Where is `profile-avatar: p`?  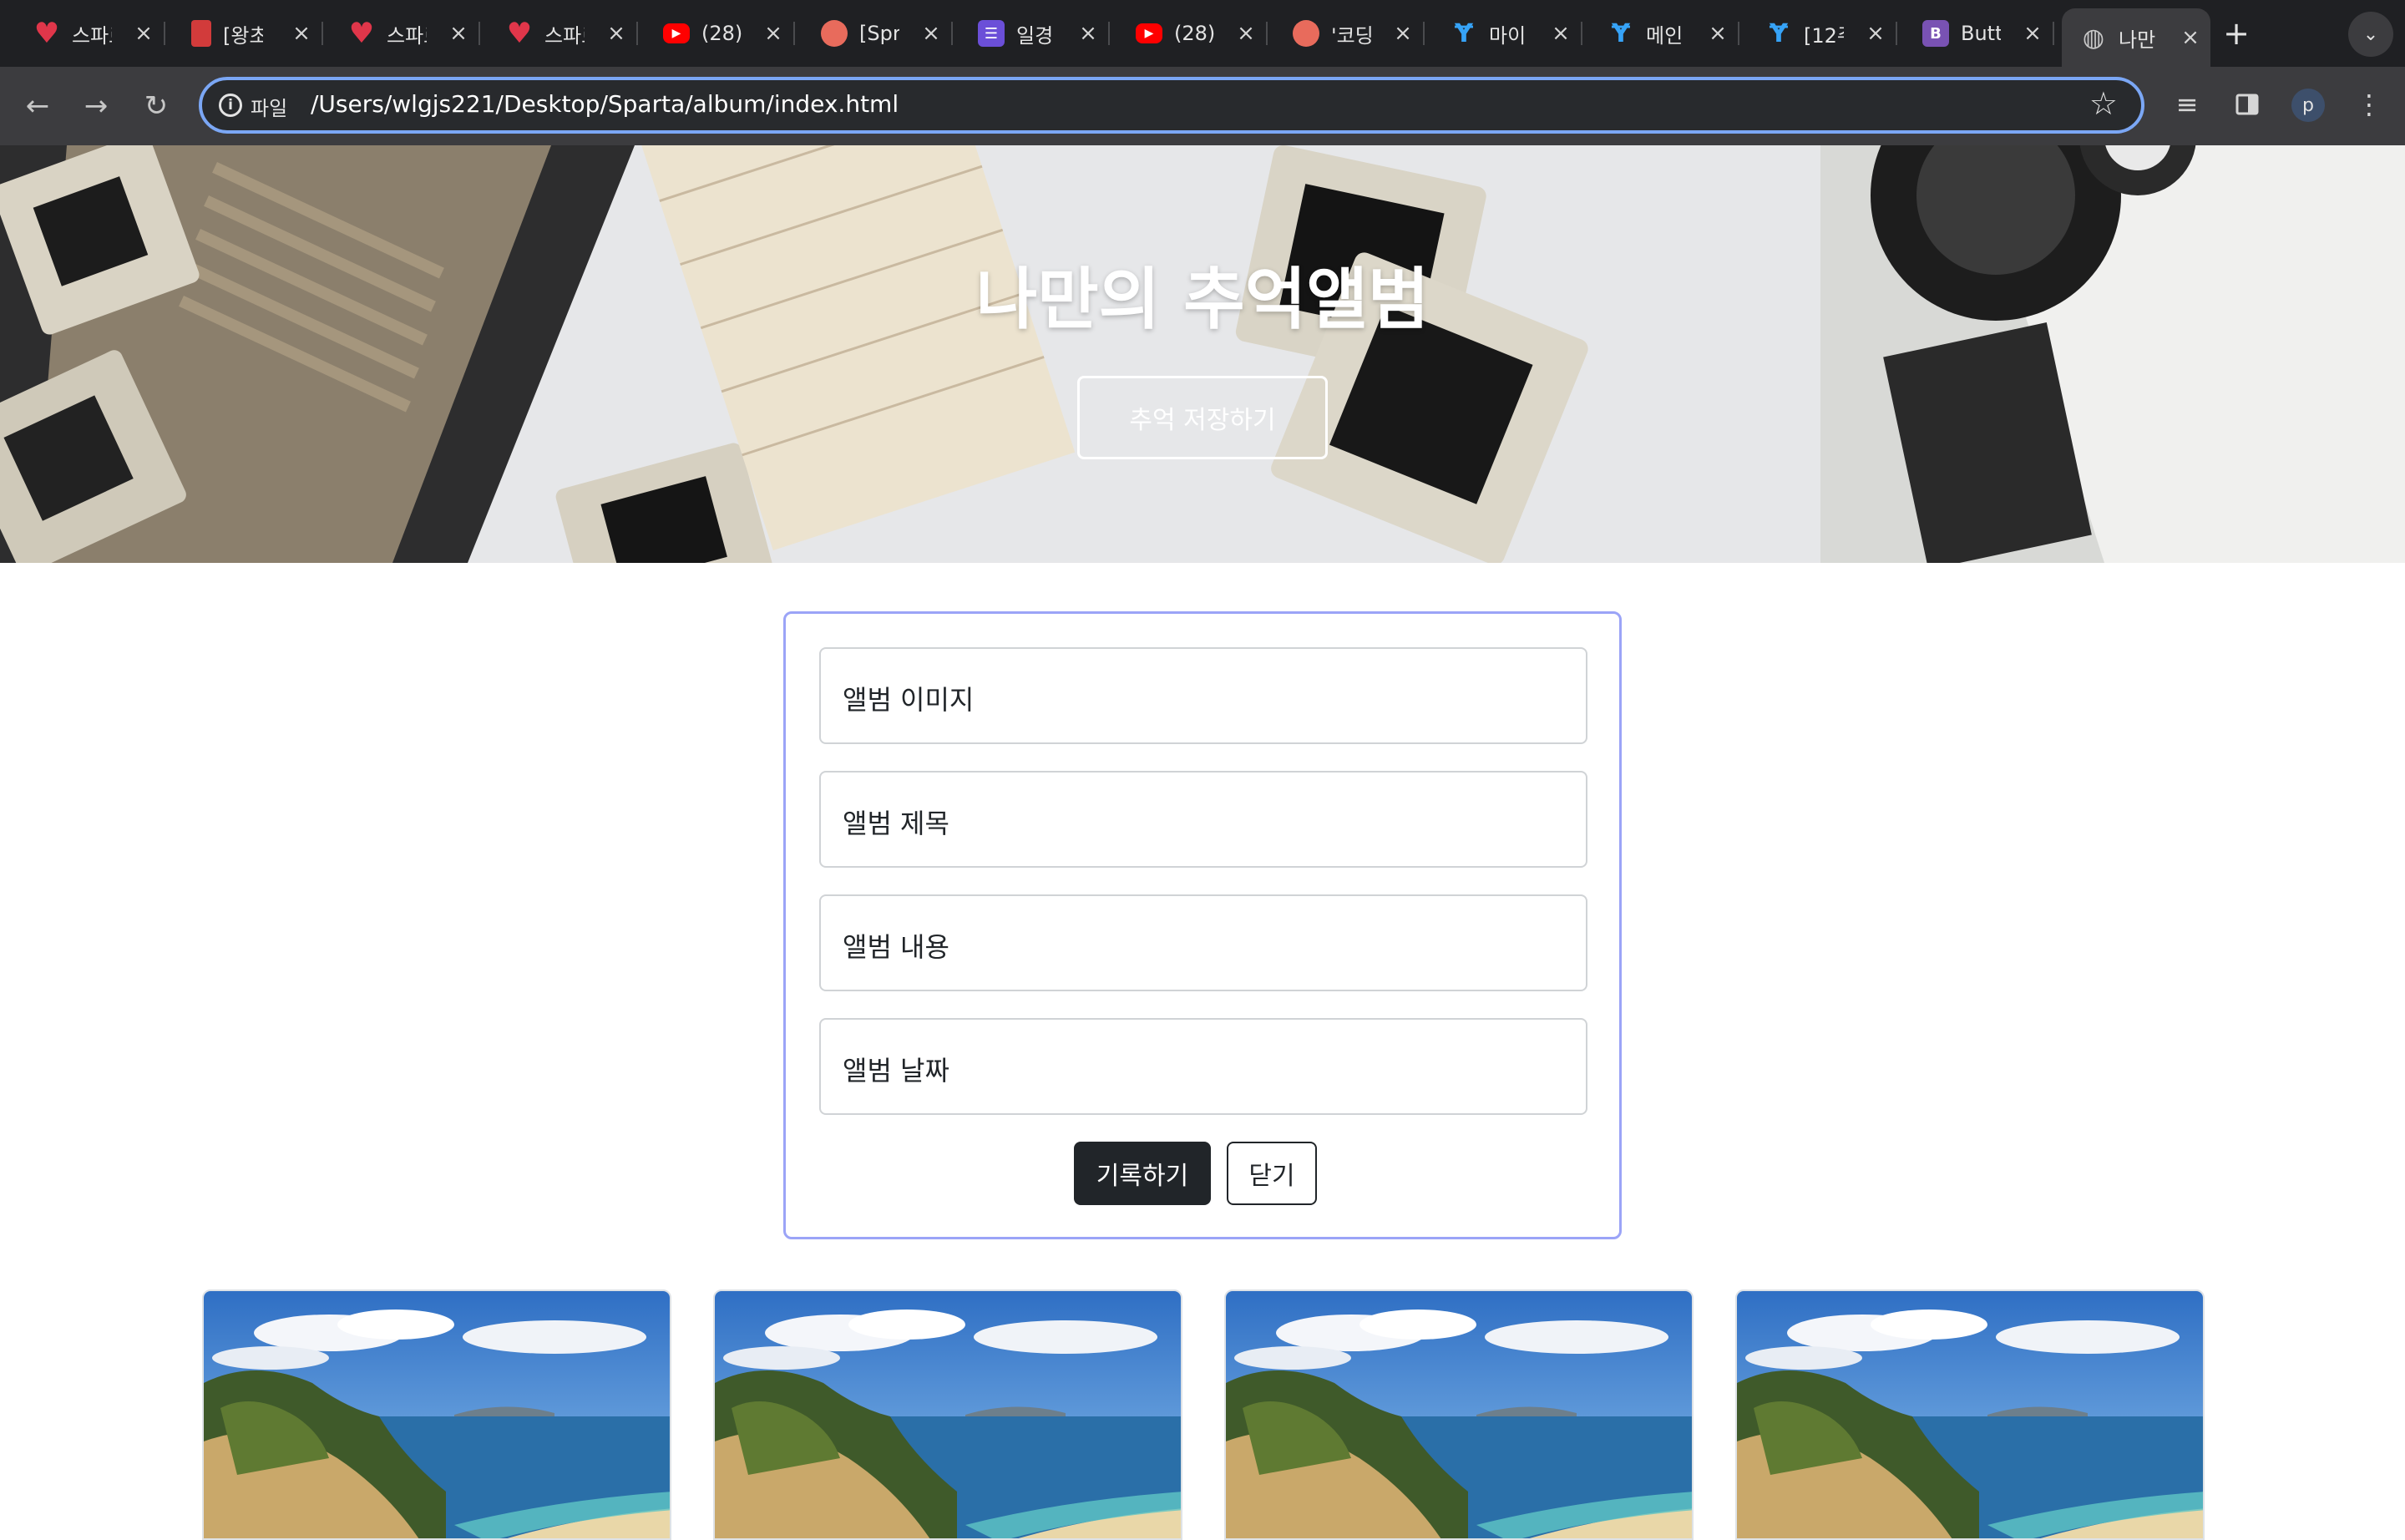 profile-avatar: p is located at coordinates (2308, 106).